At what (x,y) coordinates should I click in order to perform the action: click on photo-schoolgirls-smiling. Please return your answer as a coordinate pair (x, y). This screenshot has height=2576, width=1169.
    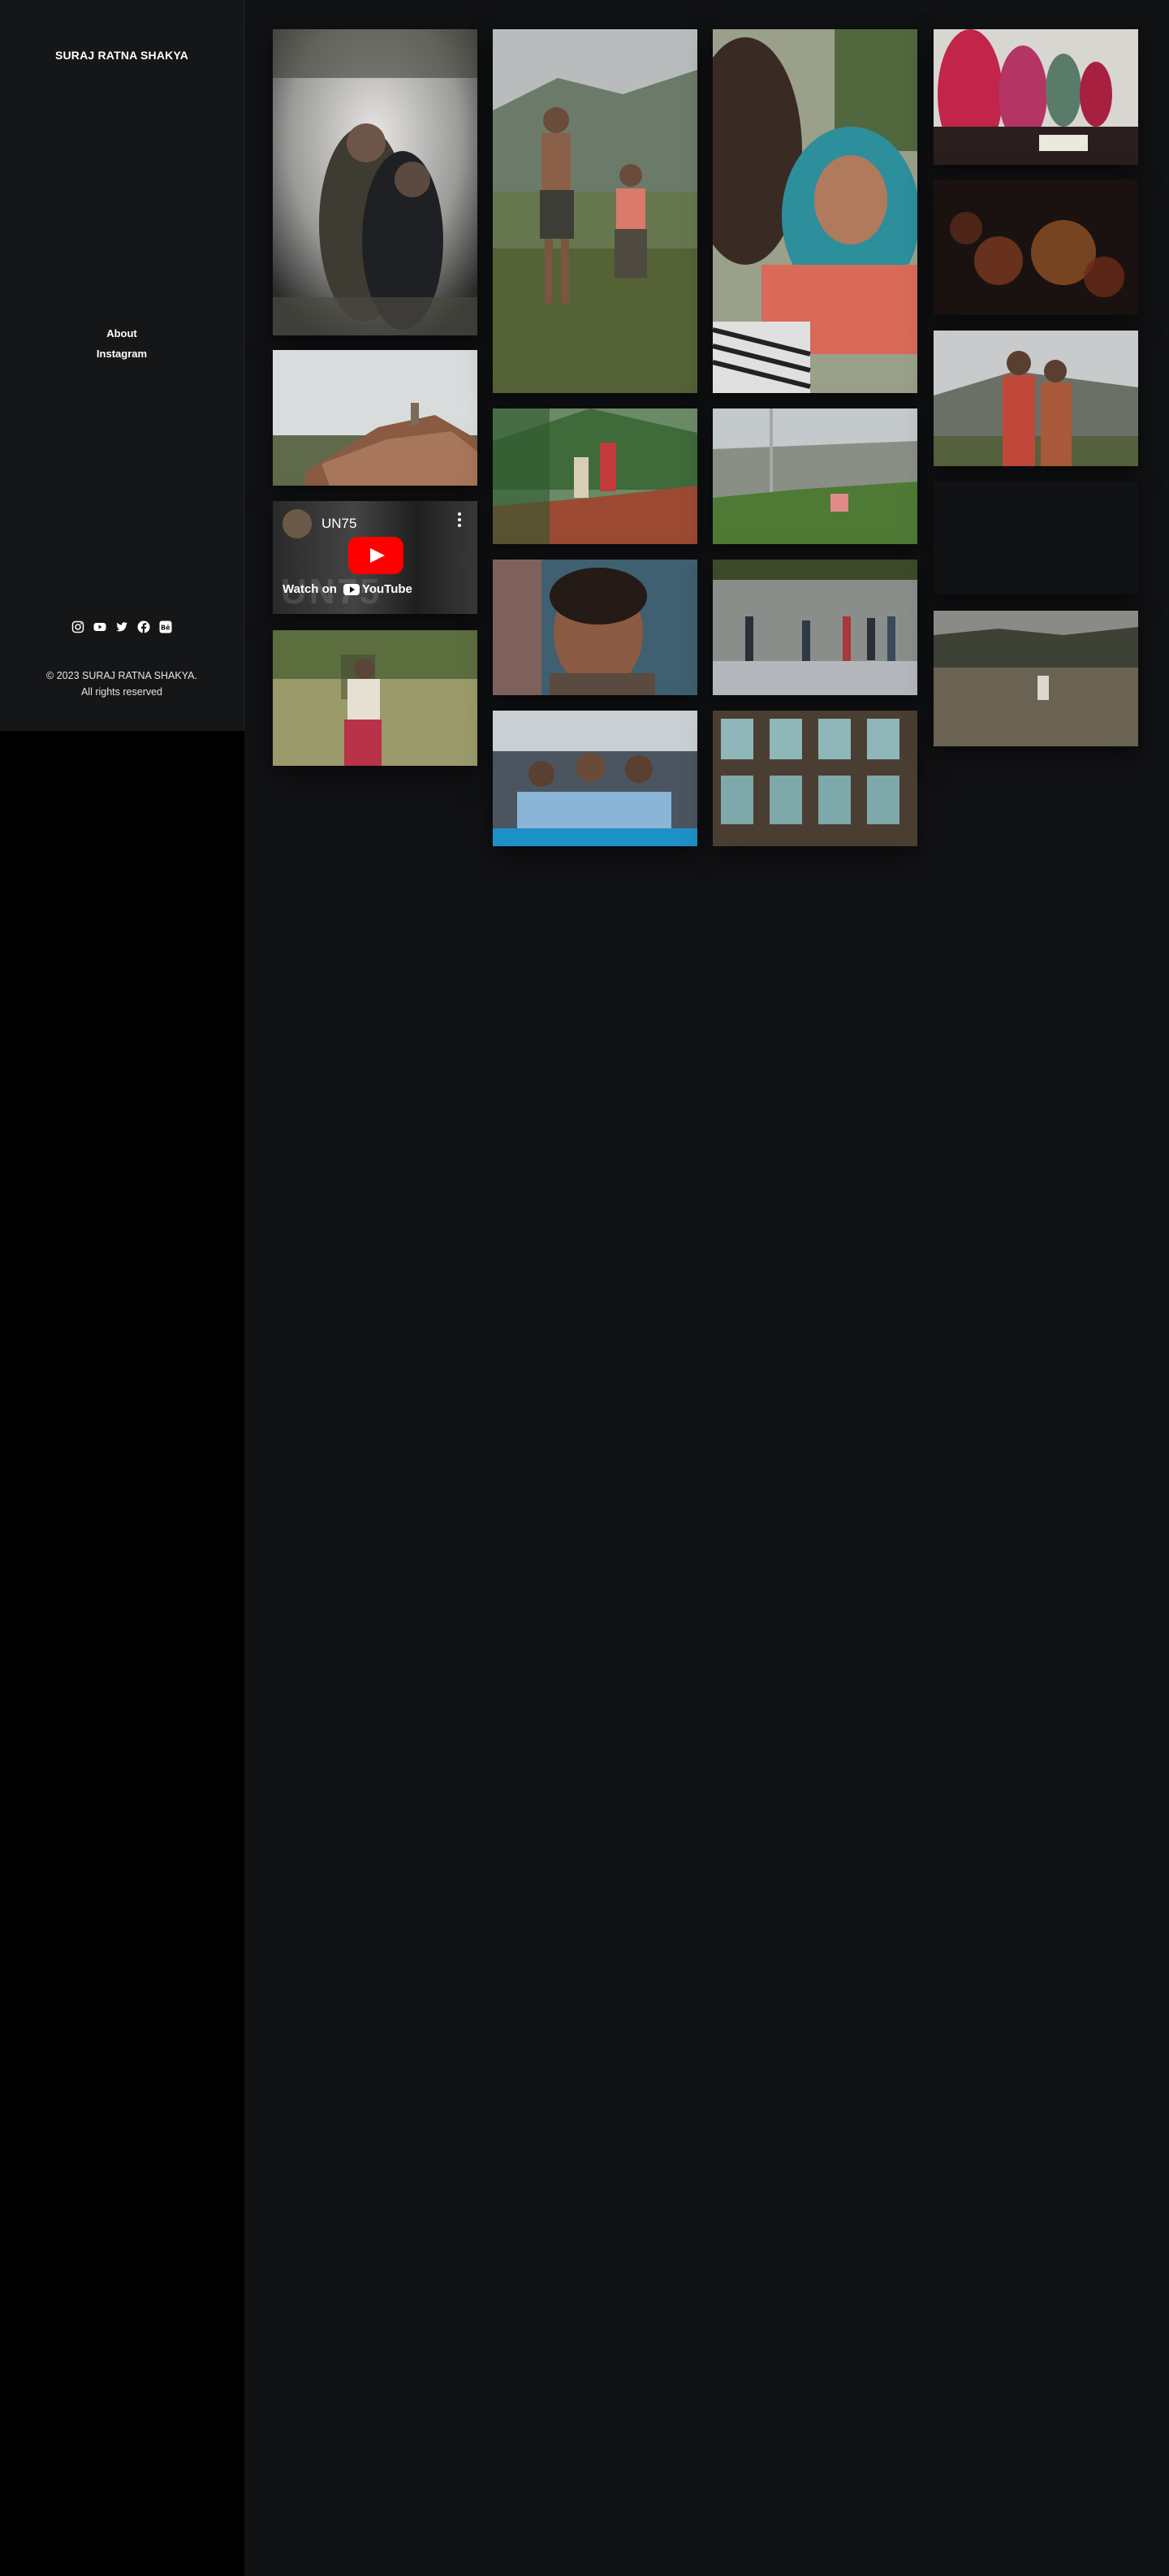
    Looking at the image, I should click on (595, 779).